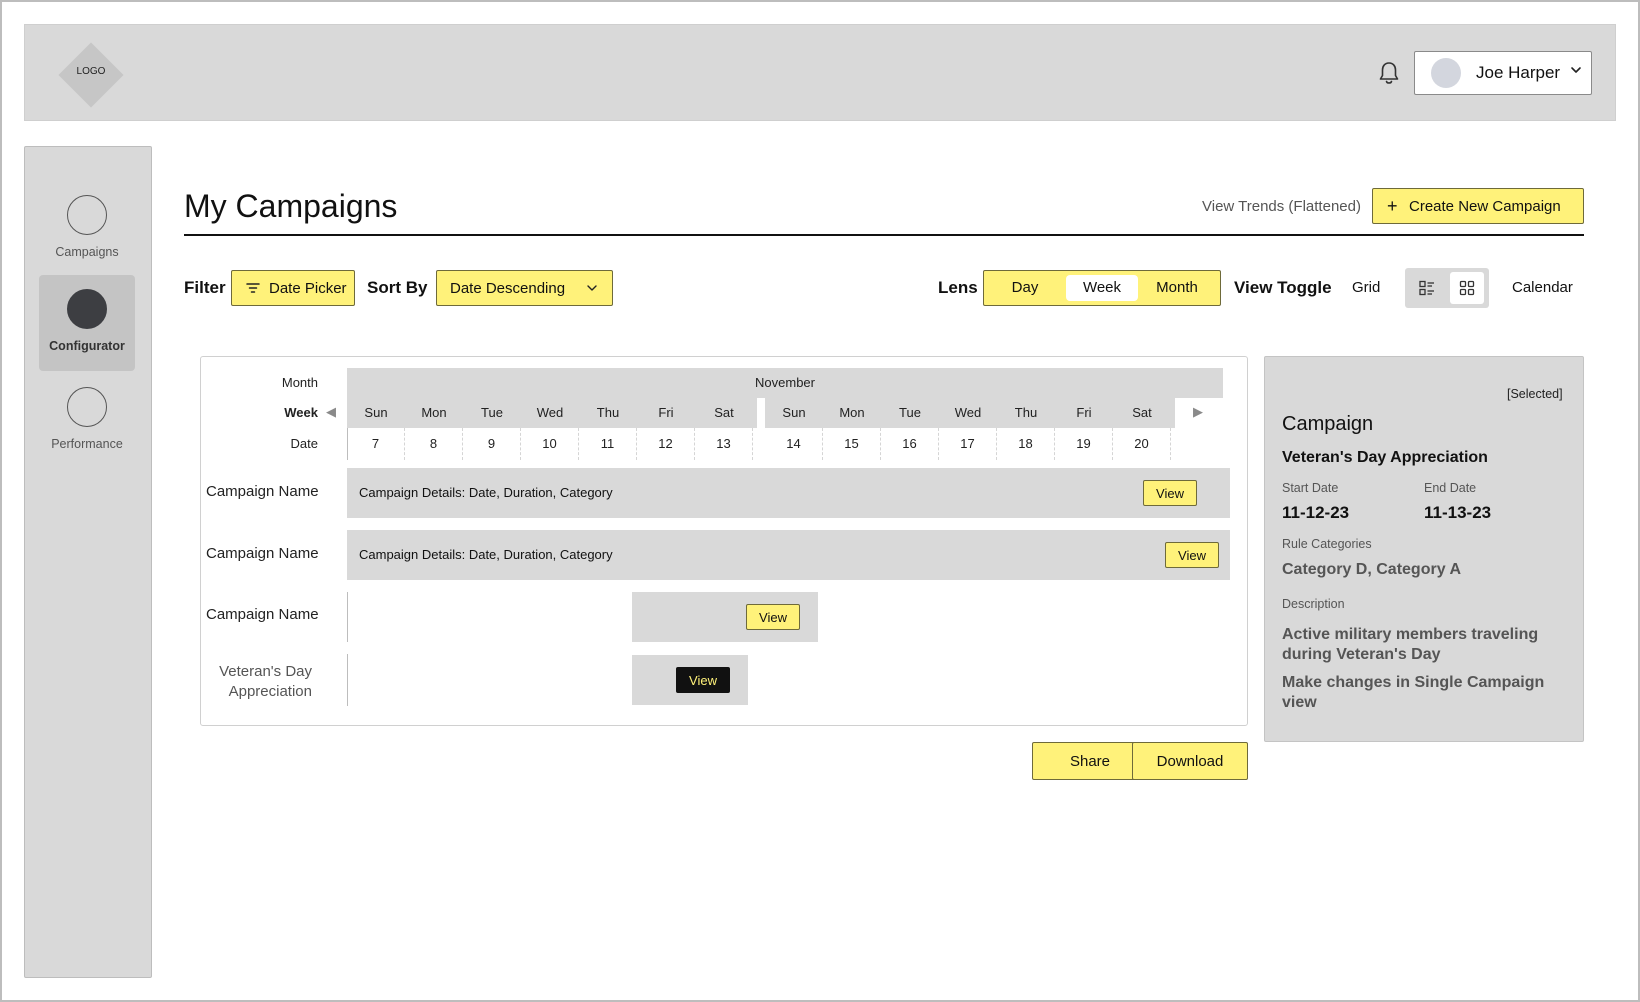 The height and width of the screenshot is (1002, 1640). What do you see at coordinates (1084, 444) in the screenshot?
I see `date-cell: 19` at bounding box center [1084, 444].